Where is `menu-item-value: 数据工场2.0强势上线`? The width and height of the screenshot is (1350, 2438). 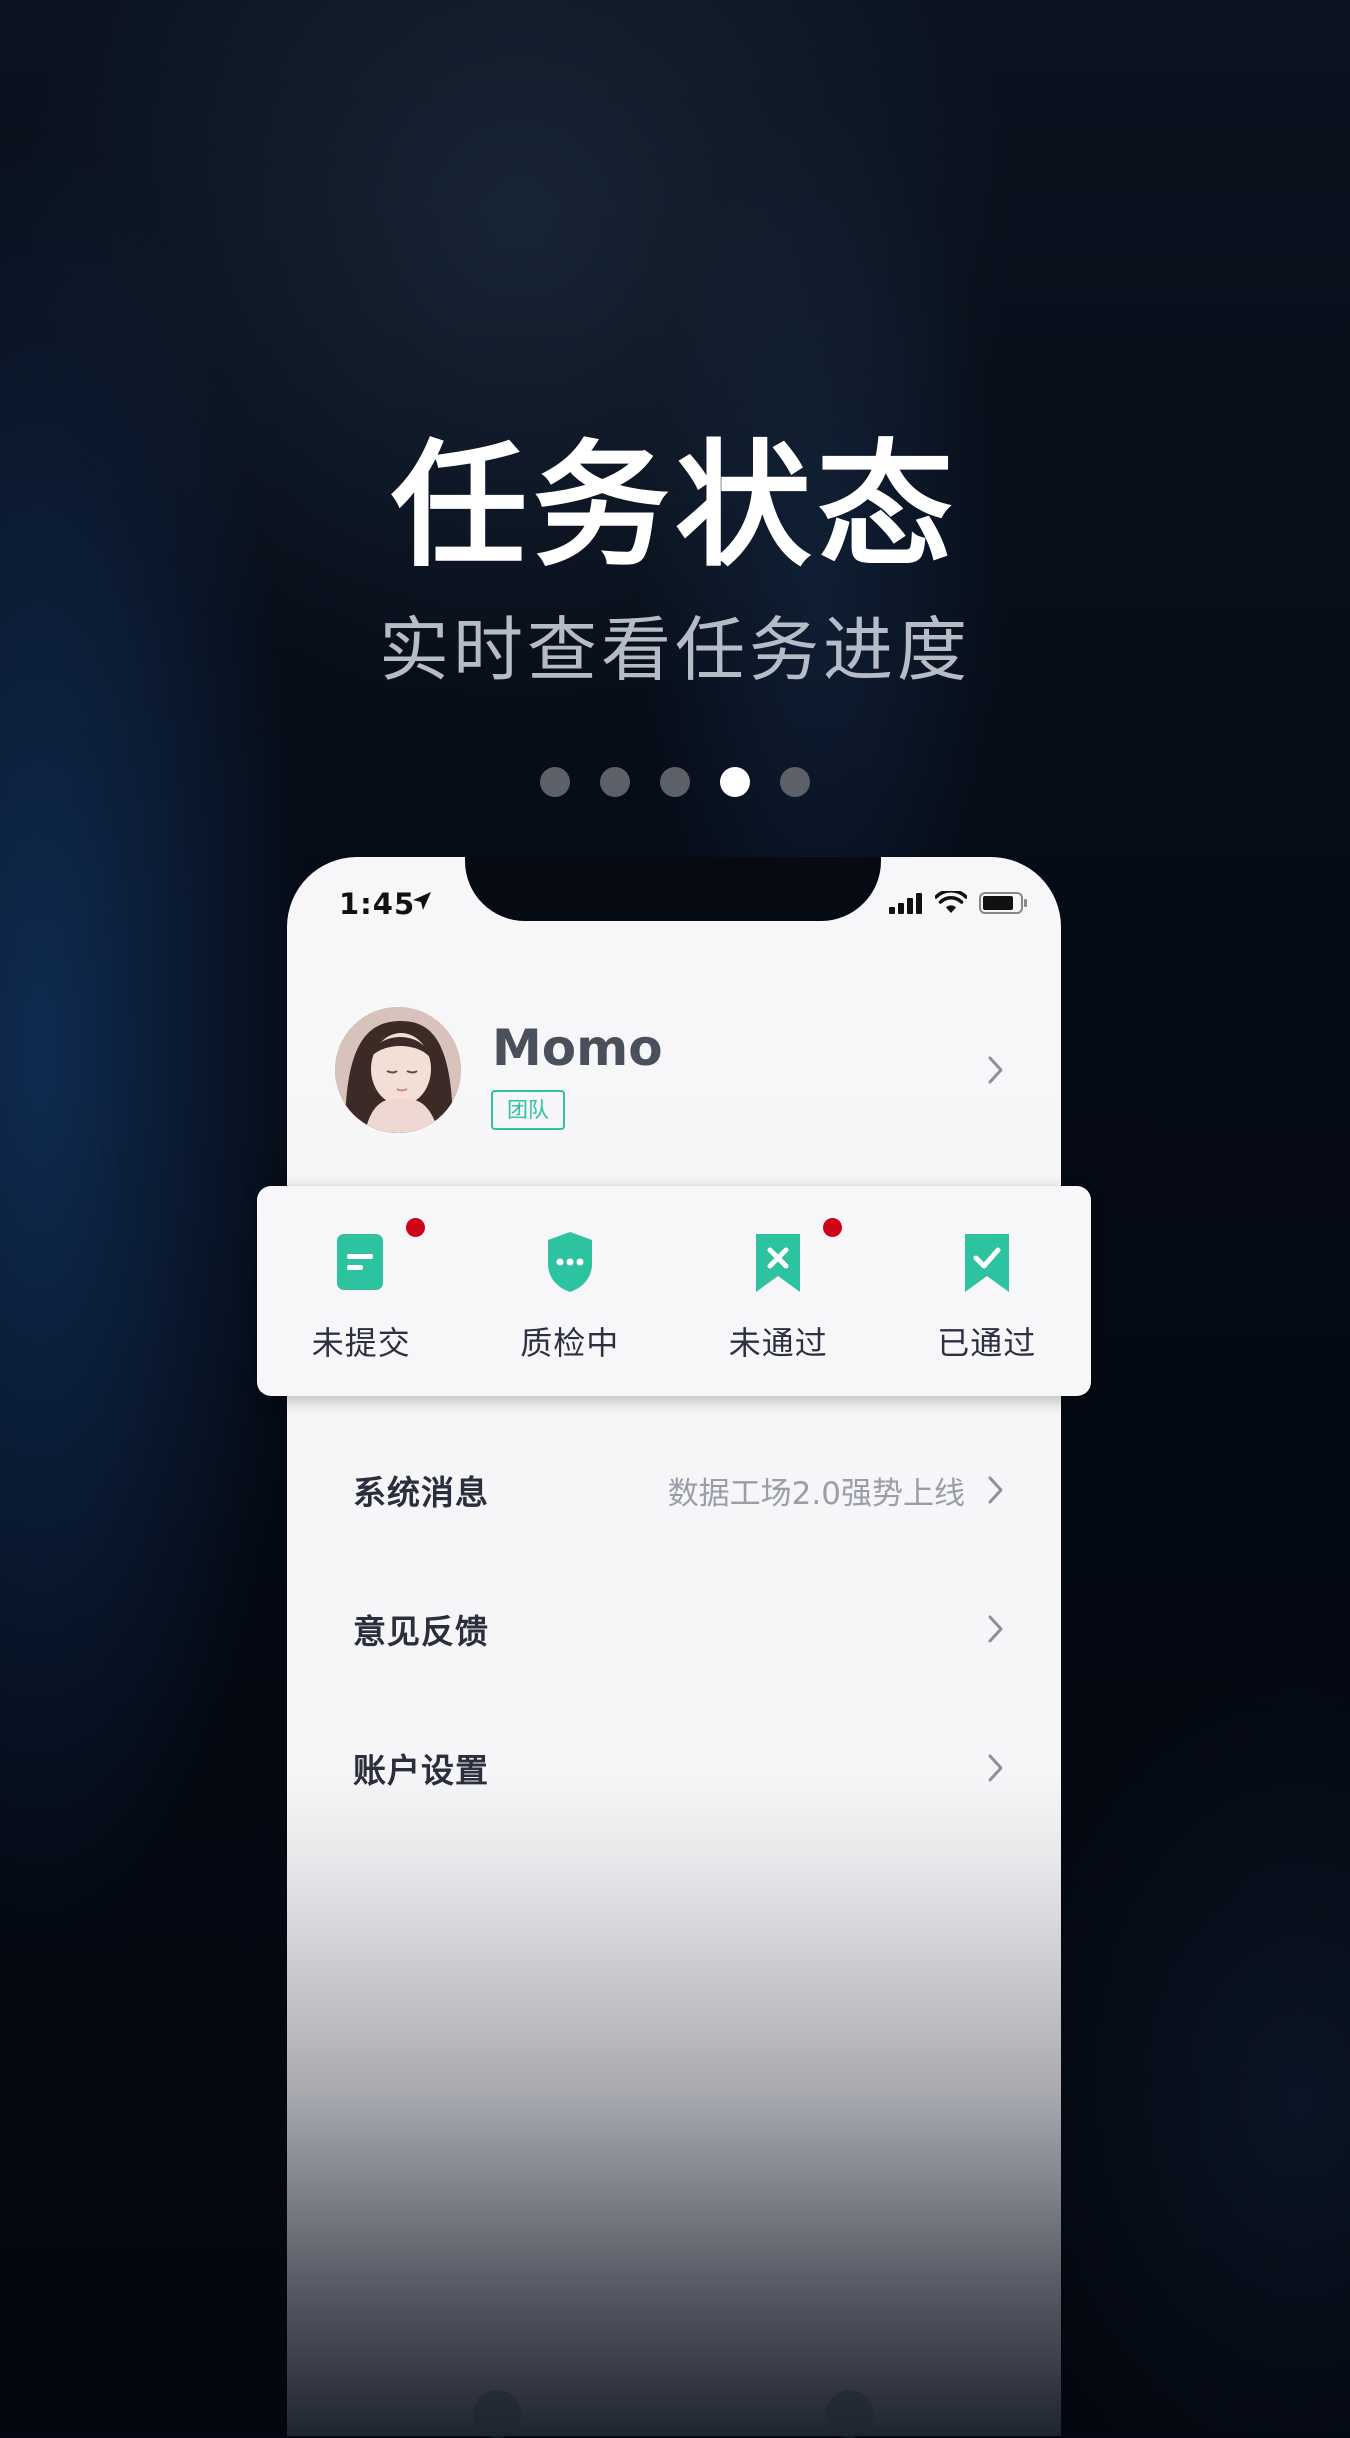 menu-item-value: 数据工场2.0强势上线 is located at coordinates (816, 1493).